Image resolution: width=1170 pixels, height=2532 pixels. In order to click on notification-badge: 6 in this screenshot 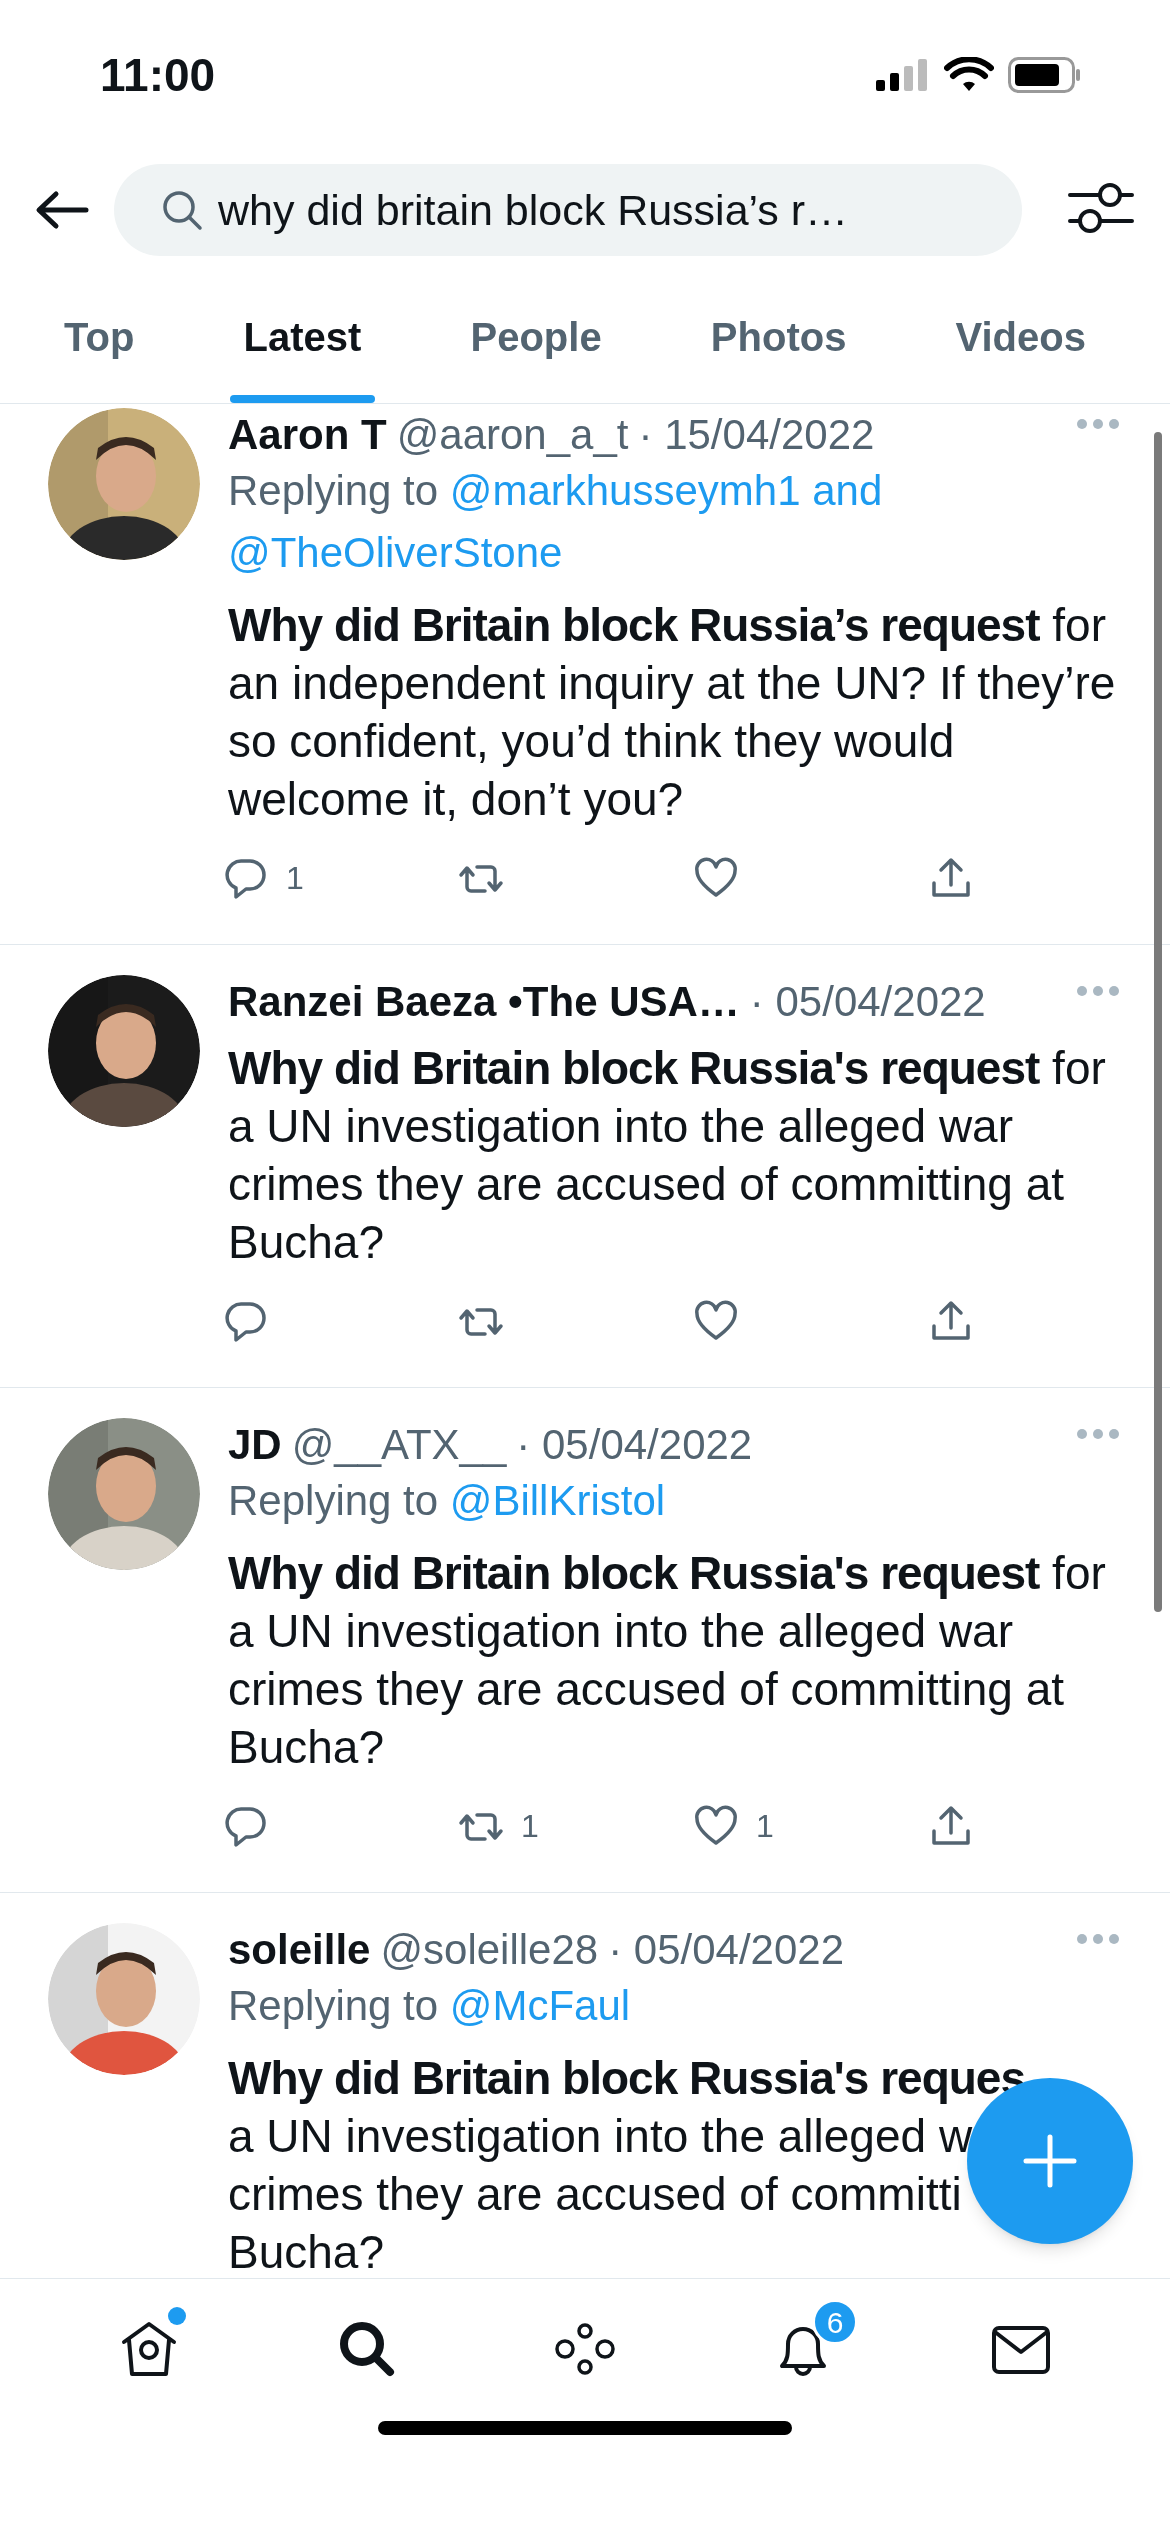, I will do `click(835, 2322)`.